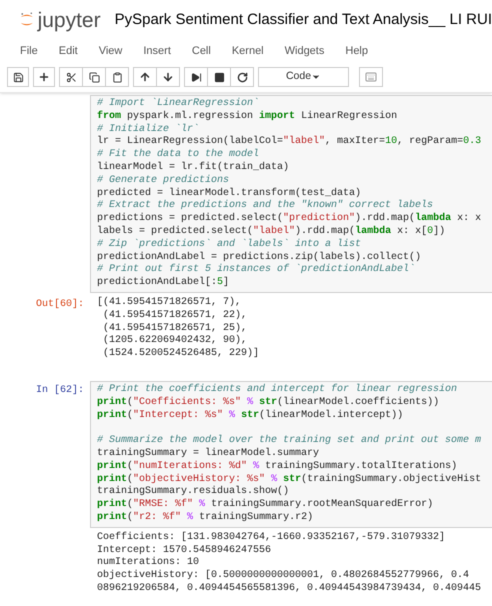 The width and height of the screenshot is (492, 606). What do you see at coordinates (268, 403) in the screenshot?
I see `code-line: print("Coefficients: %s" % str(linearModel.coefficients))` at bounding box center [268, 403].